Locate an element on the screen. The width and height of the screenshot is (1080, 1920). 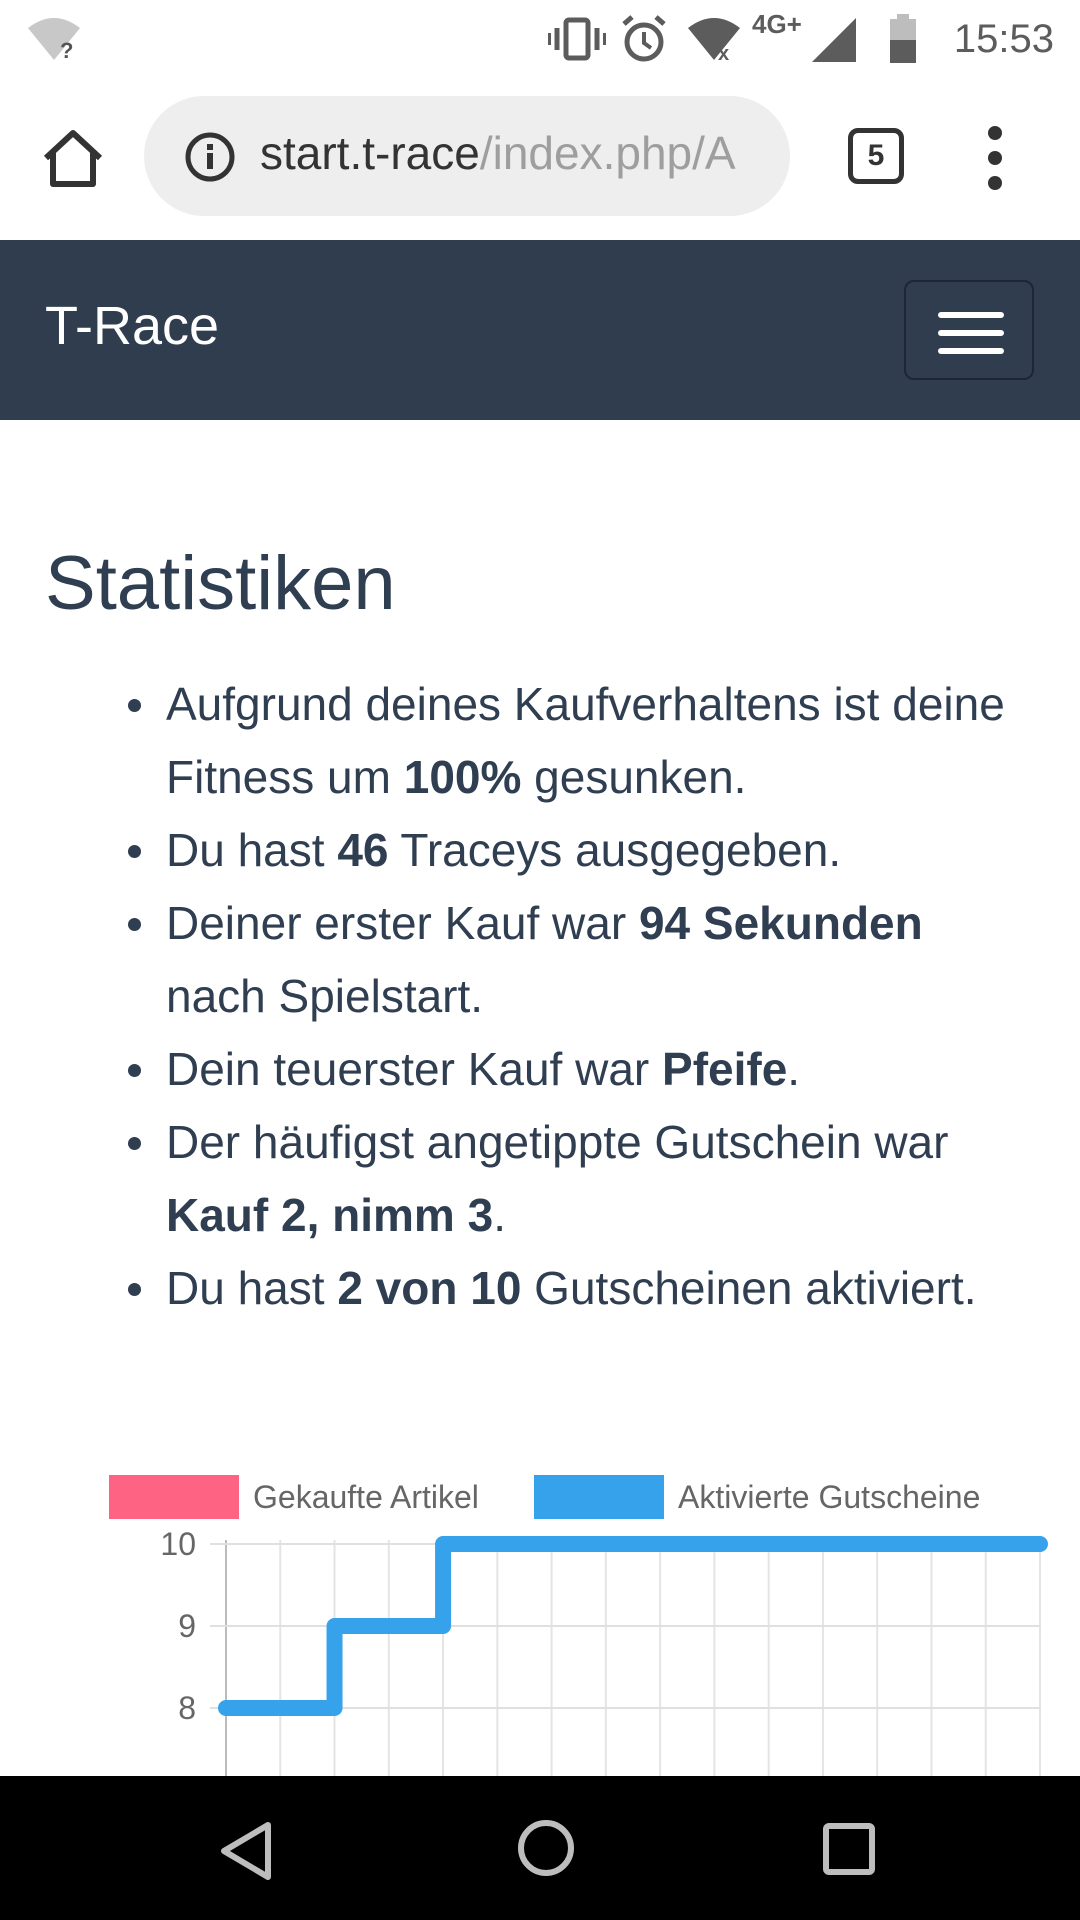
y-tick-label: 9 is located at coordinates (187, 1626).